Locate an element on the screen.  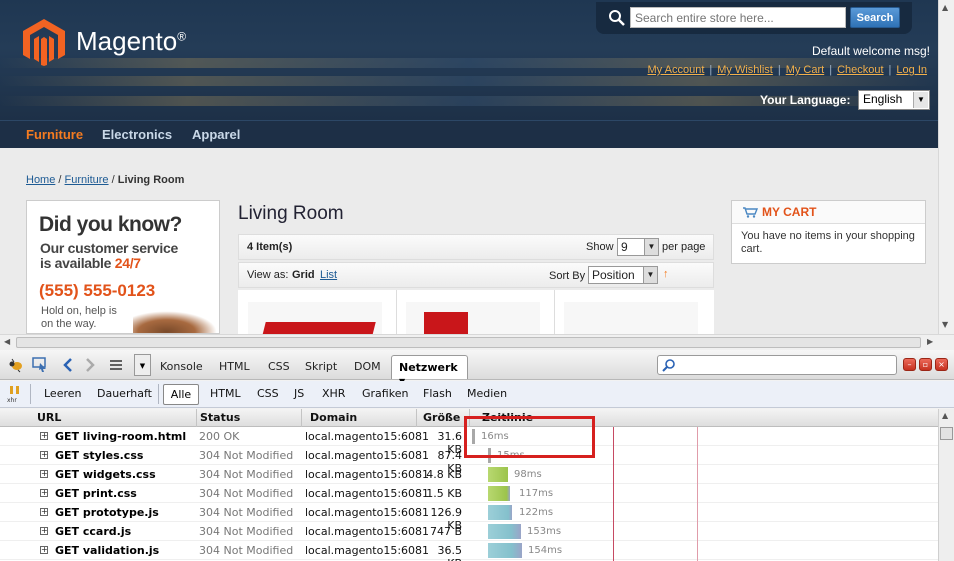
tab-html: HTML is located at coordinates (234, 366).